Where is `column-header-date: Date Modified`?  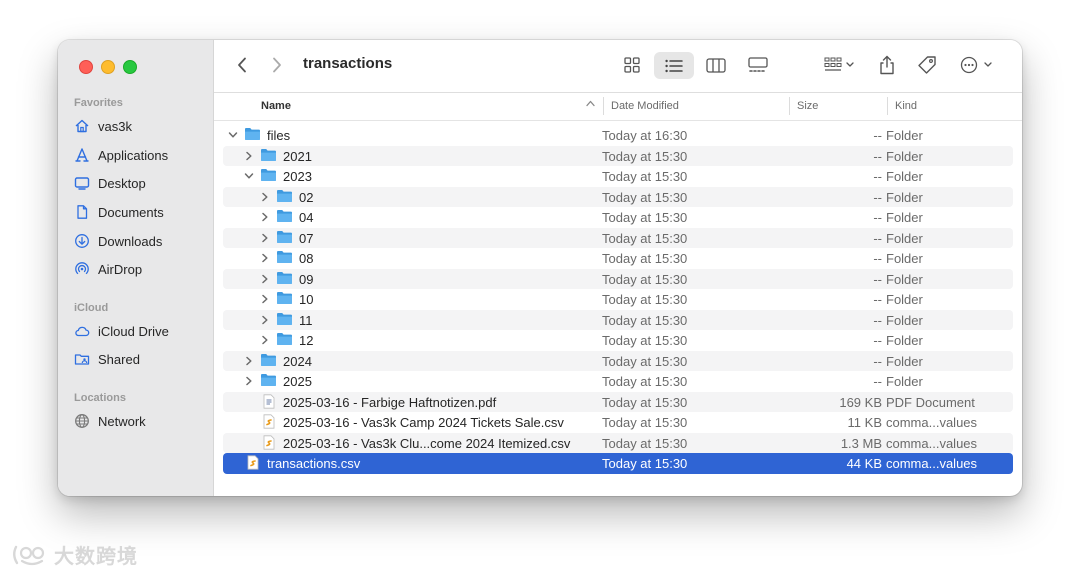
column-header-date: Date Modified is located at coordinates (645, 106).